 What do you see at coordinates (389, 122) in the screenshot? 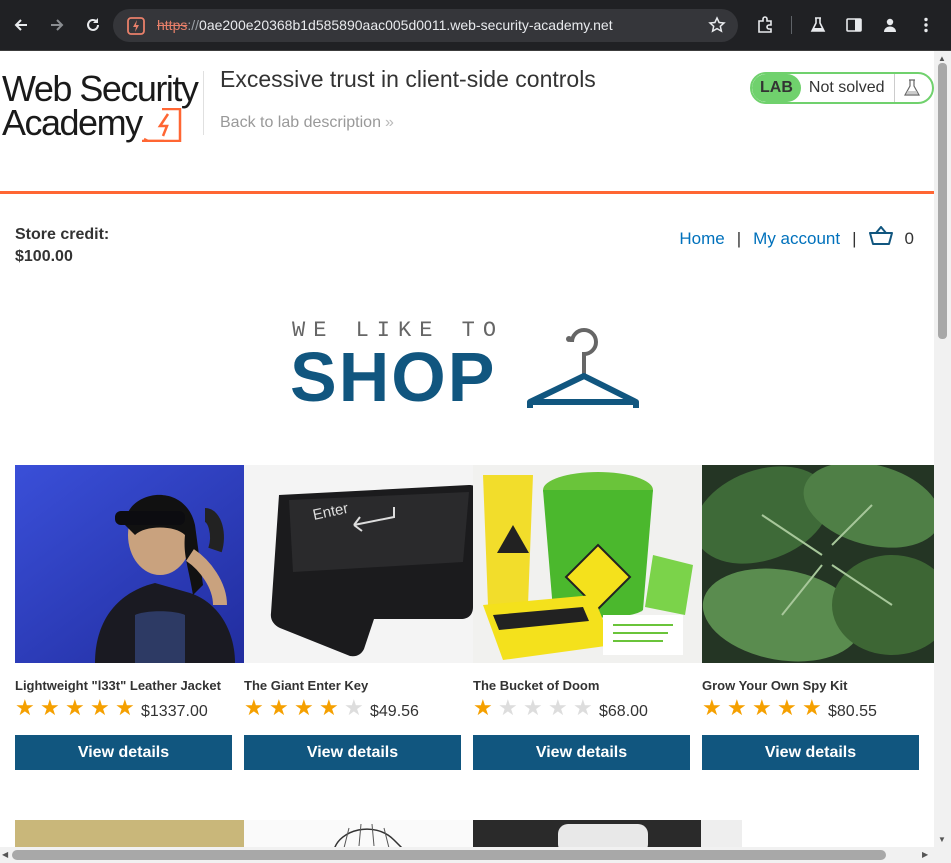
I see `double-chevron-right-icon: »` at bounding box center [389, 122].